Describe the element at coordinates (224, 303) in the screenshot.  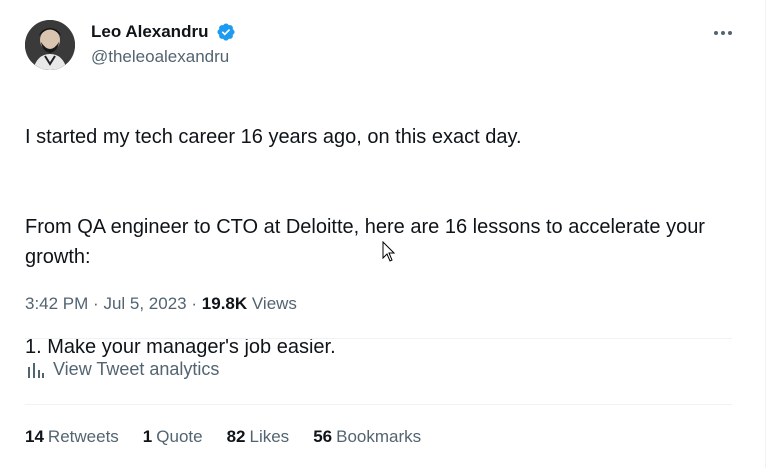
I see `views-count: 19.8K` at that location.